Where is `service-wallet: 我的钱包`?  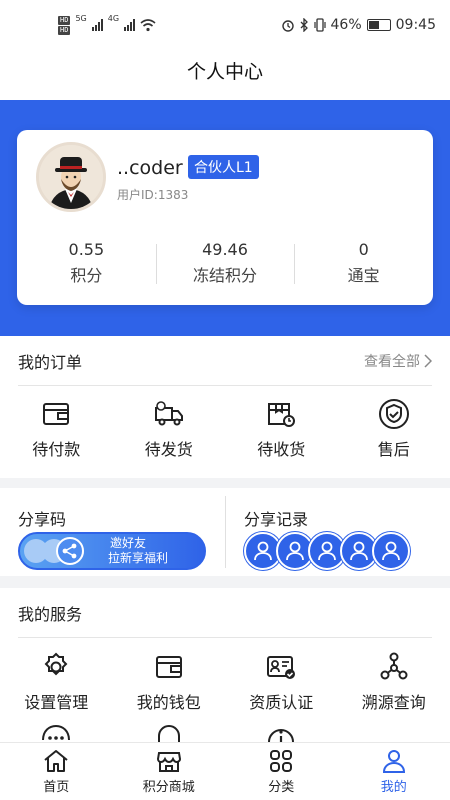
service-wallet: 我的钱包 is located at coordinates (169, 682).